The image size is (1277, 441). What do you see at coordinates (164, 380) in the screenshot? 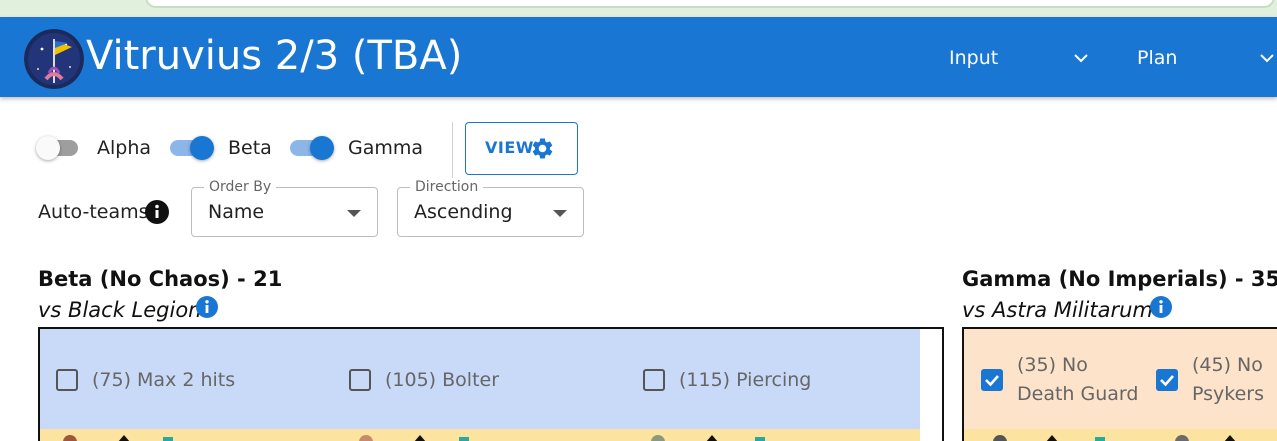
I see `filter-label: (75) Max 2 hits` at bounding box center [164, 380].